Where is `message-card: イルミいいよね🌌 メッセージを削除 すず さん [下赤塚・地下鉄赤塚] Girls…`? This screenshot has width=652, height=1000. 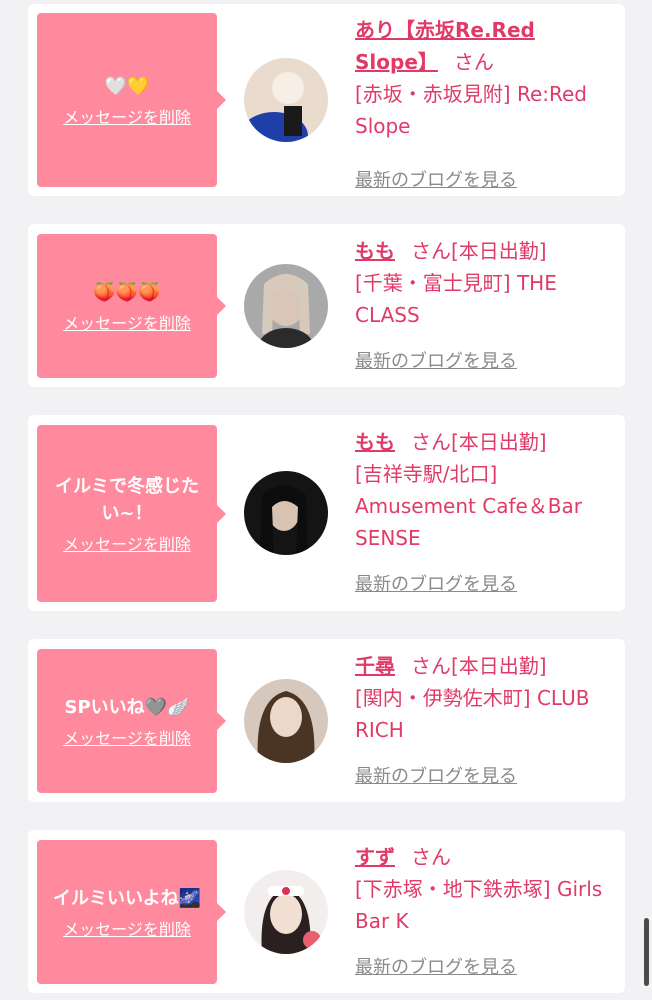
message-card: イルミいいよね🌌 メッセージを削除 すず さん [下赤塚・地下鉄赤塚] Girls… is located at coordinates (326, 911).